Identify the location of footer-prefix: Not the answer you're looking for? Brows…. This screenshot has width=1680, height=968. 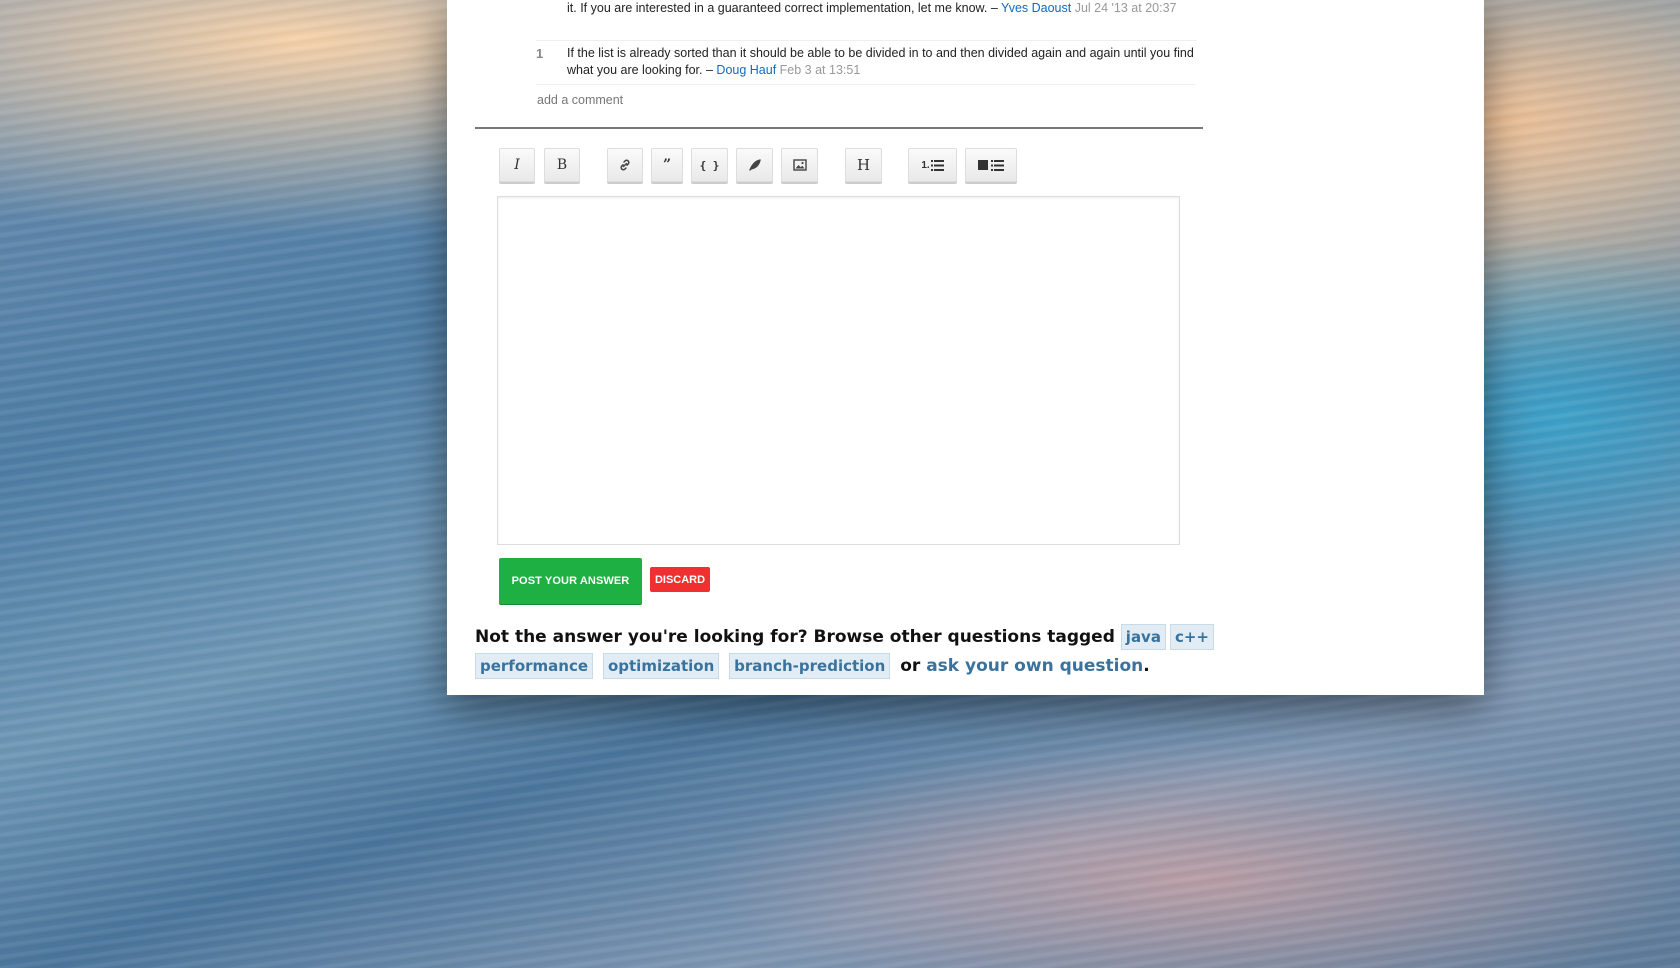
(795, 637).